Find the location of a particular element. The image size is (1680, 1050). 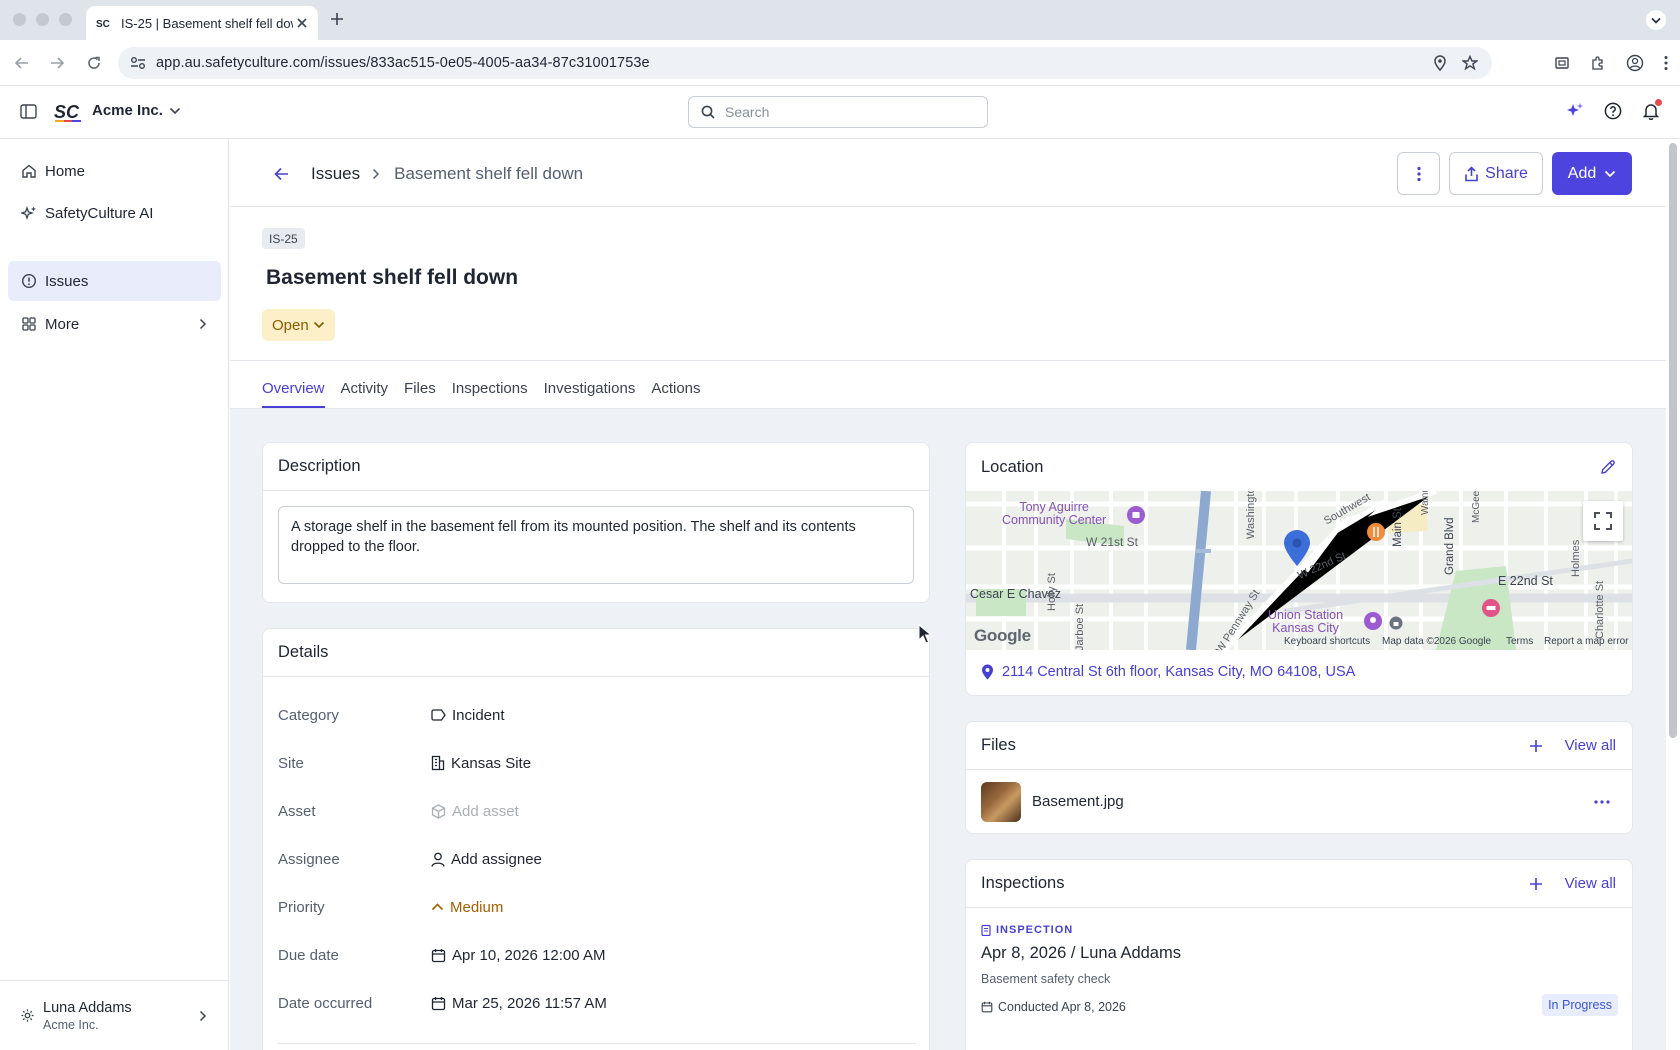

bookmark-star-icon is located at coordinates (1470, 63).